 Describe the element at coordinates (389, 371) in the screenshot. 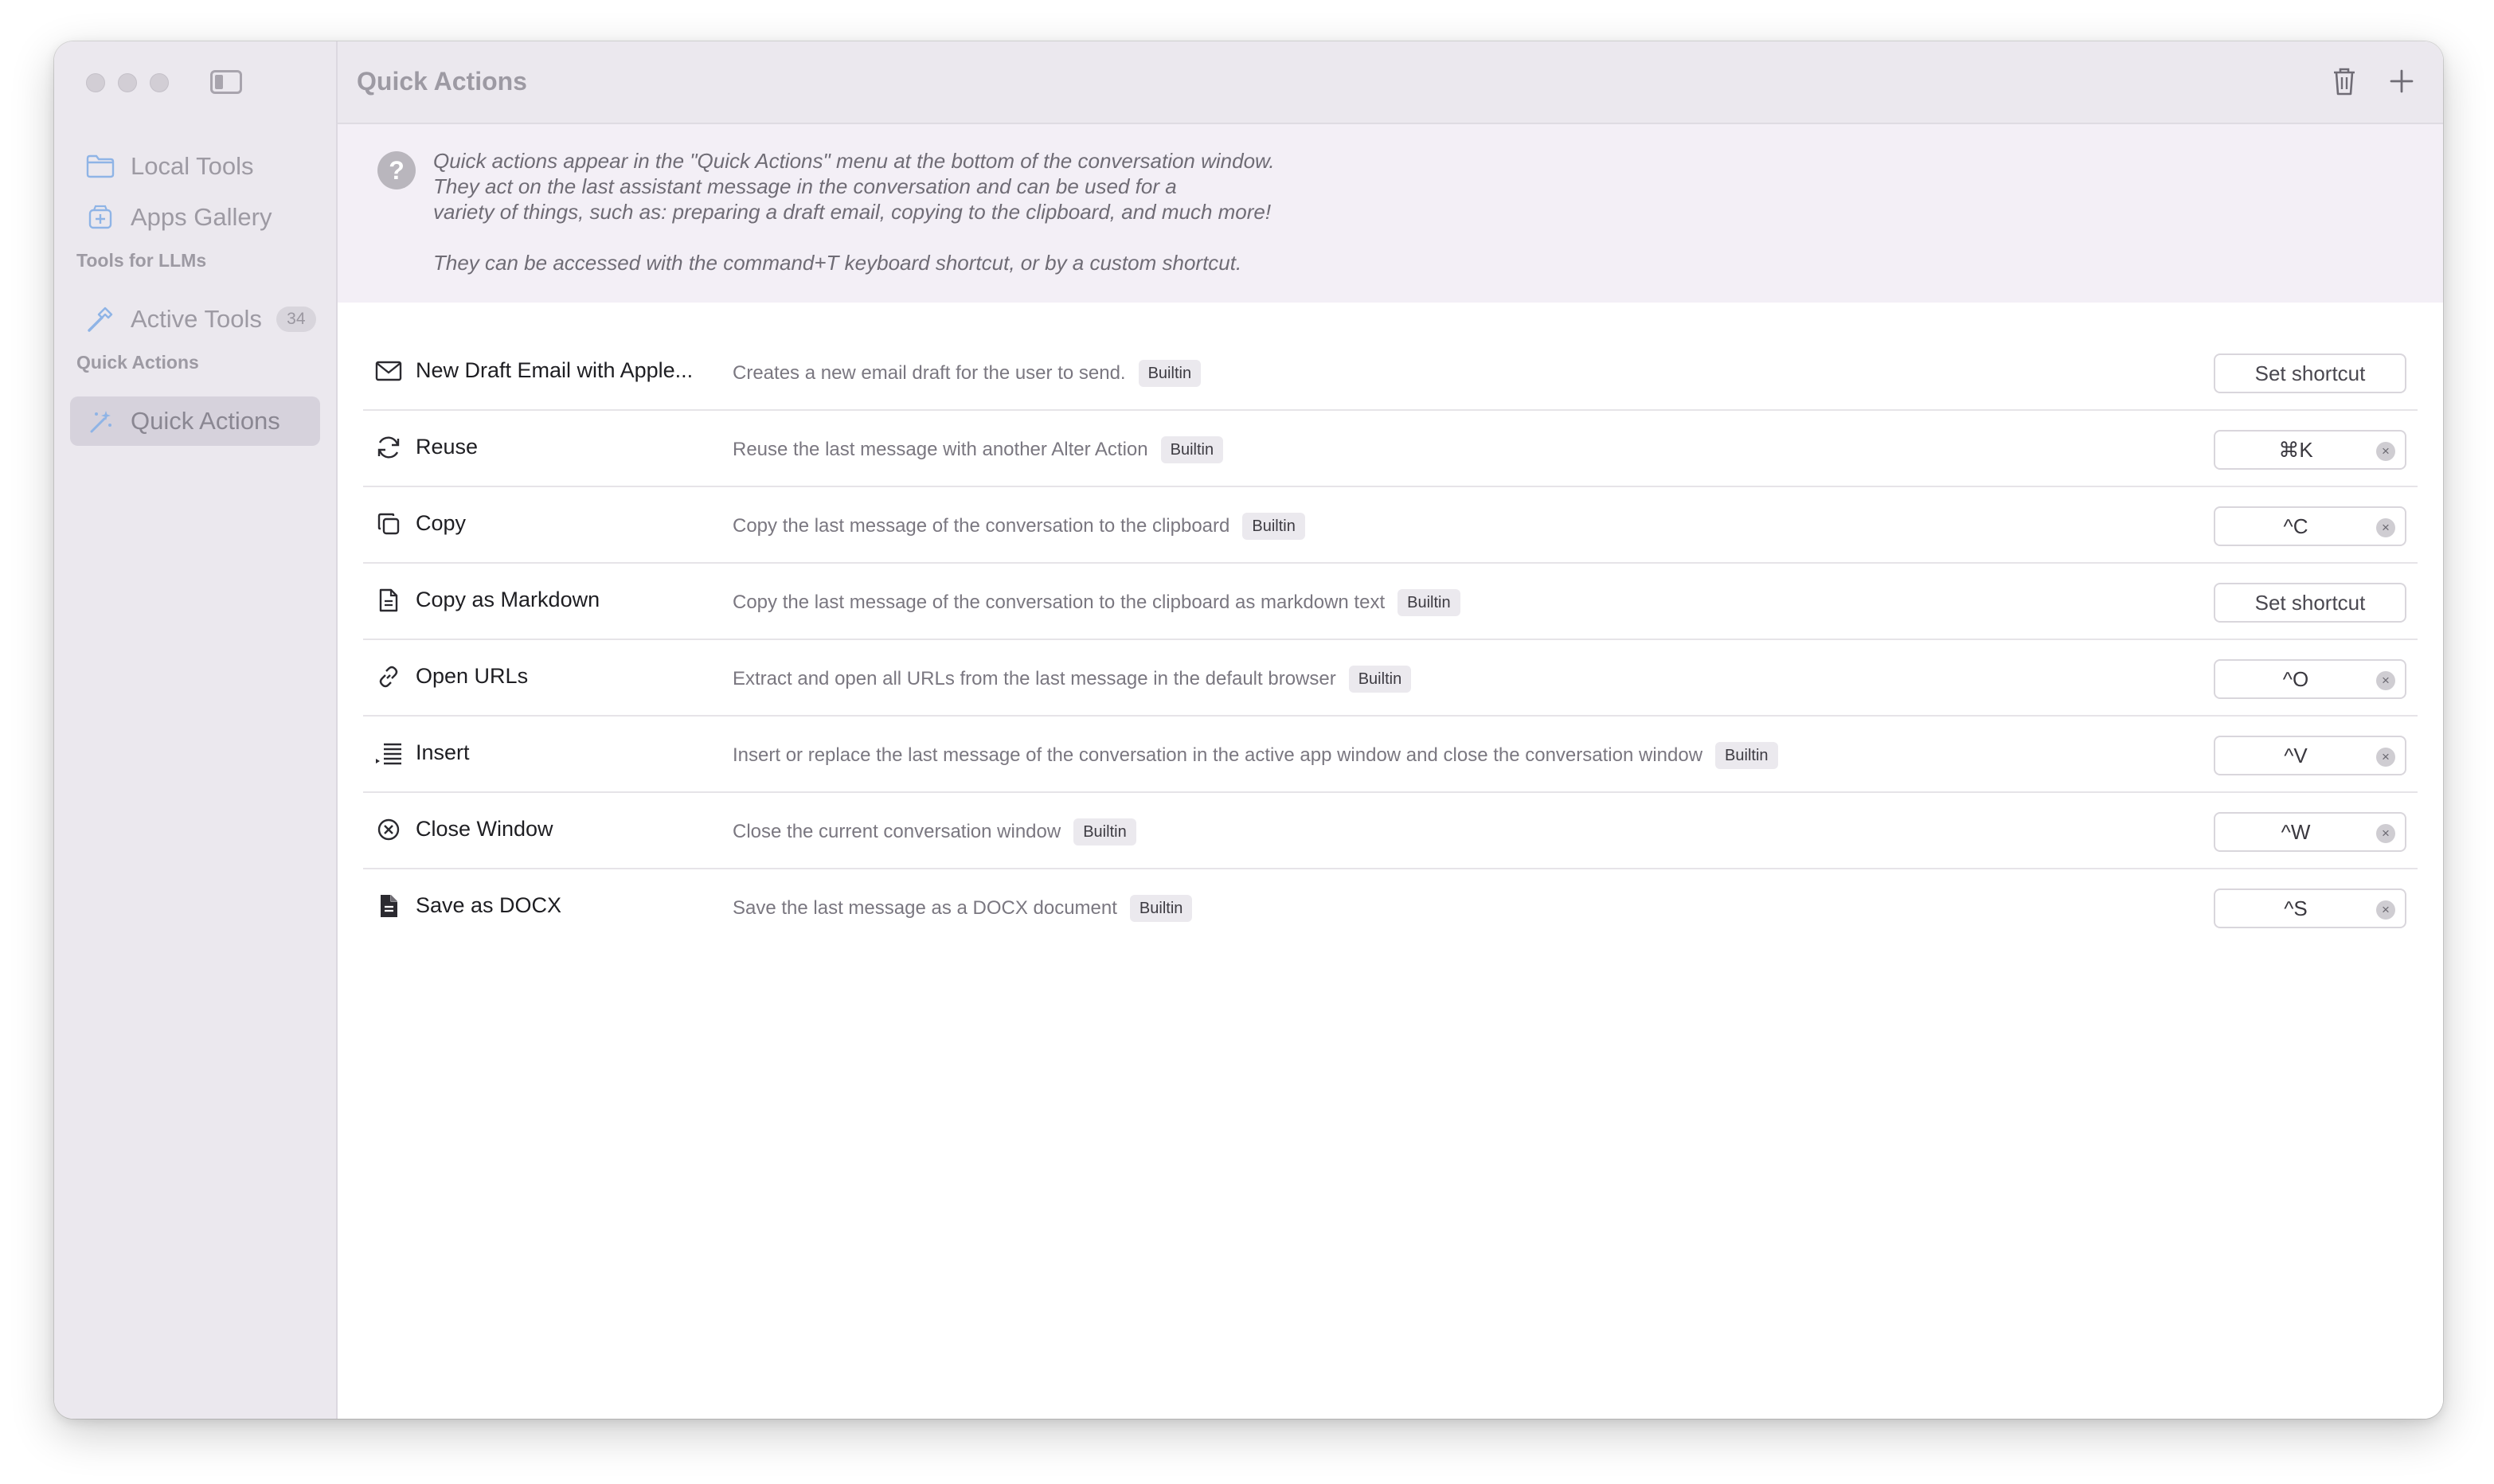

I see `envelope-icon` at that location.